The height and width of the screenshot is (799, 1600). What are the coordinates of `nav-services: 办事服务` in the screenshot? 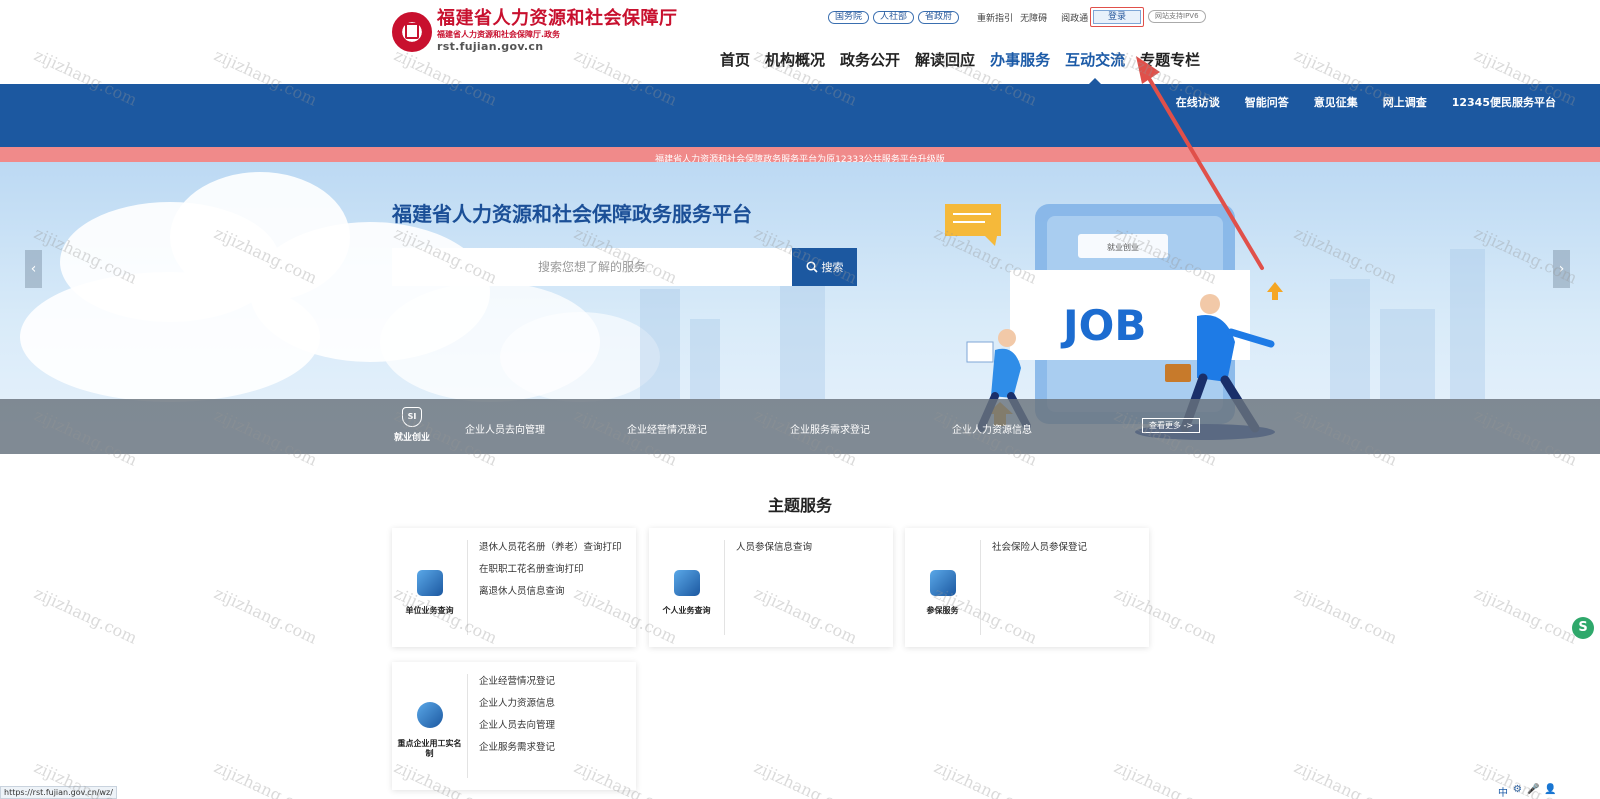 It's located at (1020, 60).